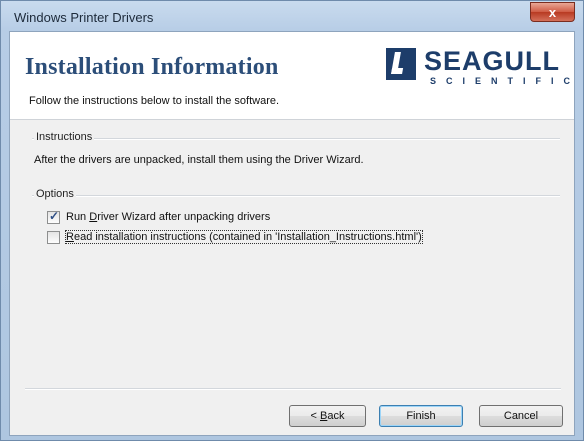 The width and height of the screenshot is (584, 441). Describe the element at coordinates (327, 416) in the screenshot. I see `back-button: < Back` at that location.